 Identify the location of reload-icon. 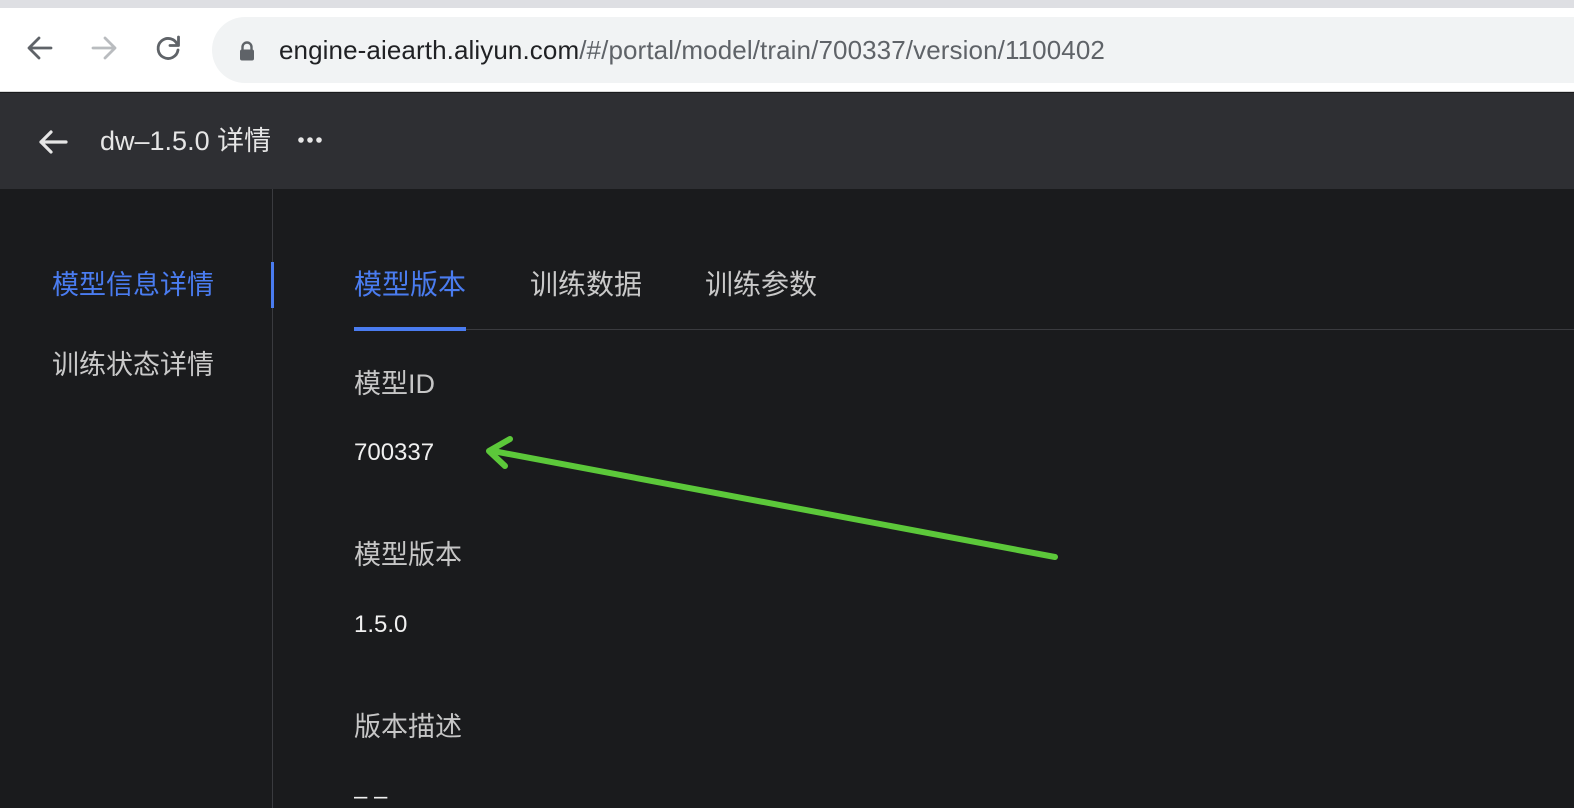
(168, 47).